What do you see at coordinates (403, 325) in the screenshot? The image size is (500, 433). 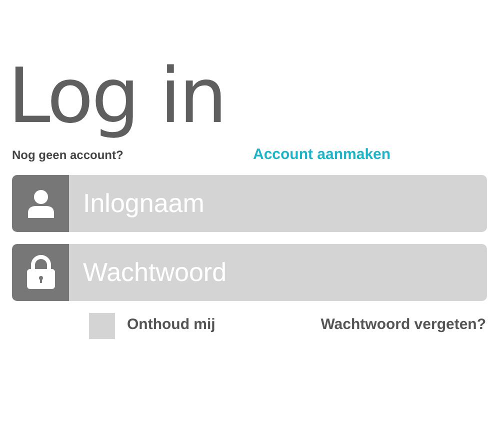 I see `forgot-password-link: Wachtwoord vergeten?` at bounding box center [403, 325].